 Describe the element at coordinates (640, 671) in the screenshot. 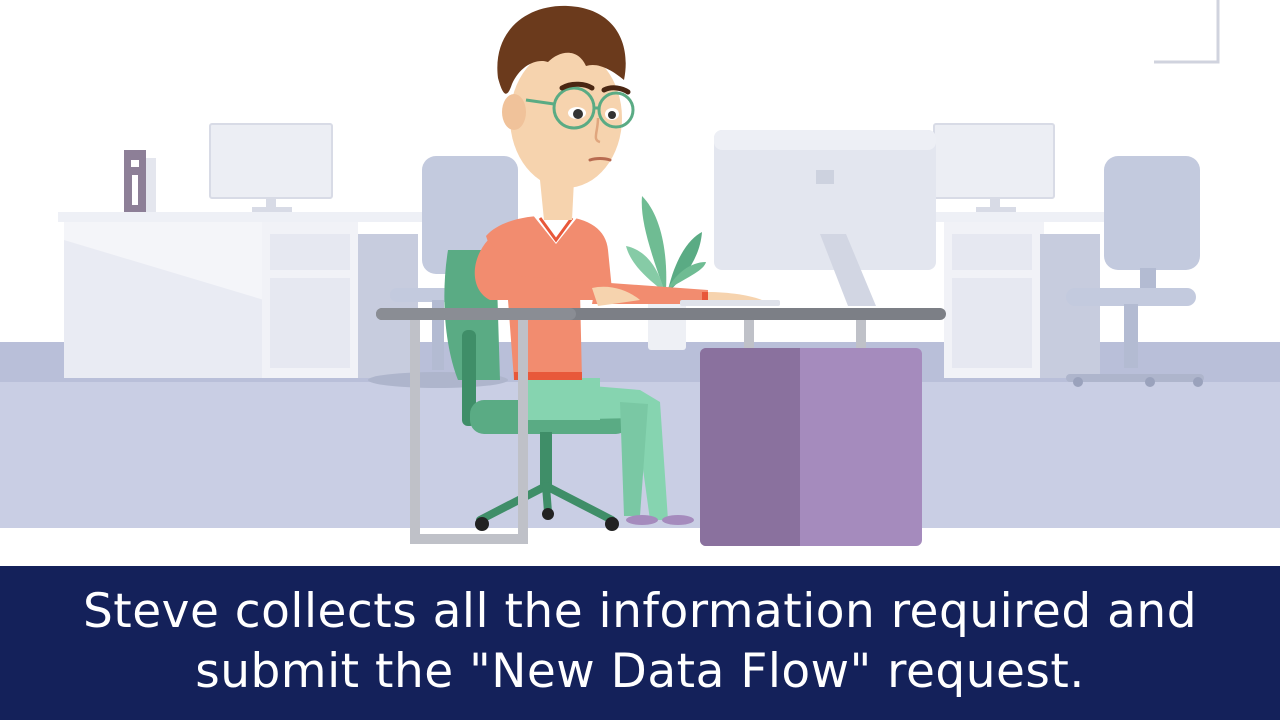

I see `caption-line-2: submit the "New Data Flow" request.` at that location.